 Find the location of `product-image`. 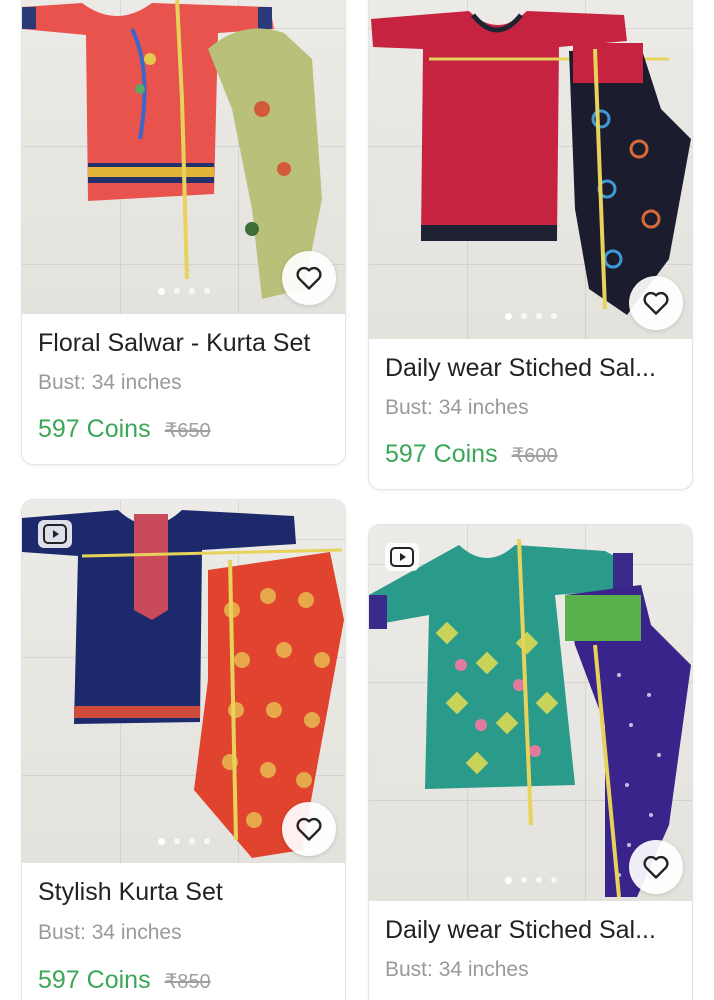

product-image is located at coordinates (183, 157).